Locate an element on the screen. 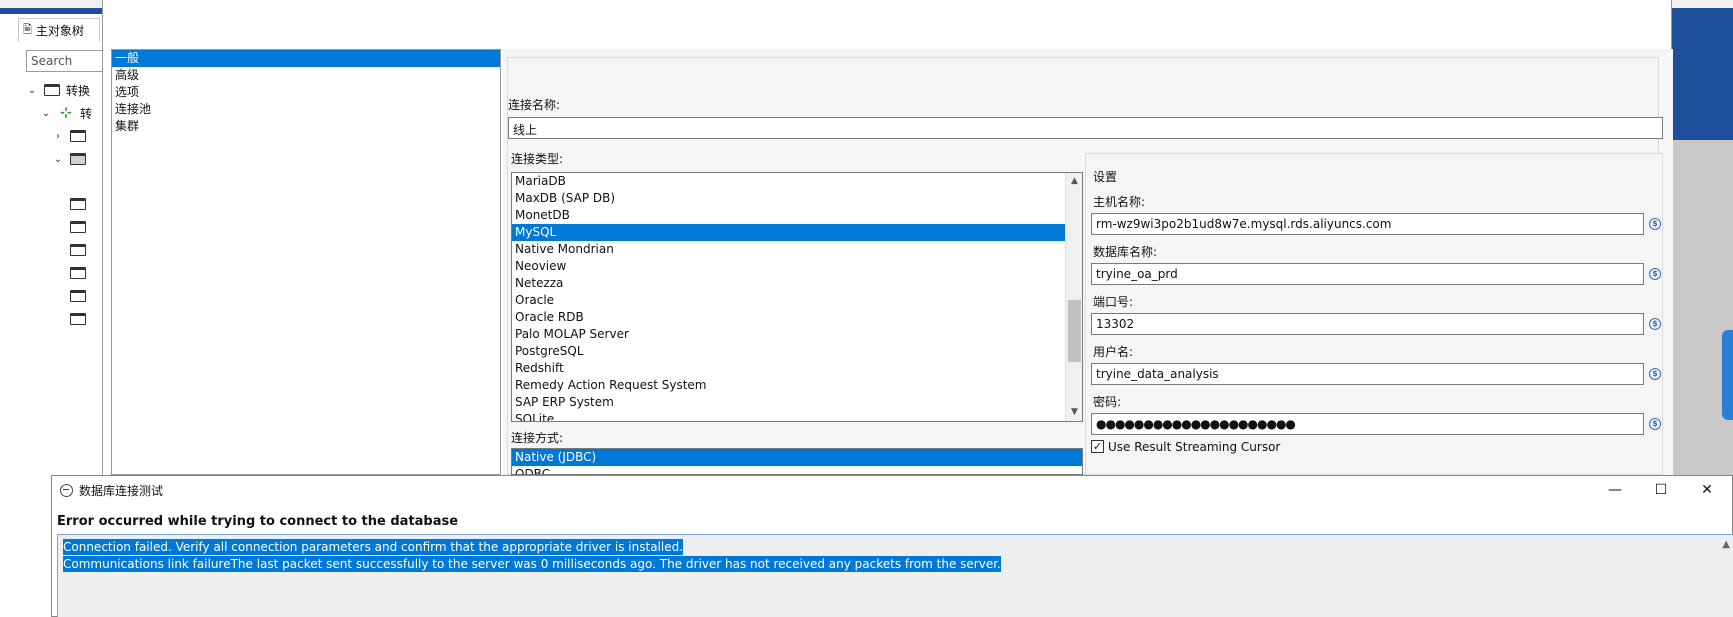 This screenshot has width=1733, height=617. tree-node-transform: ⌄ ⊹ 转 is located at coordinates (66, 113).